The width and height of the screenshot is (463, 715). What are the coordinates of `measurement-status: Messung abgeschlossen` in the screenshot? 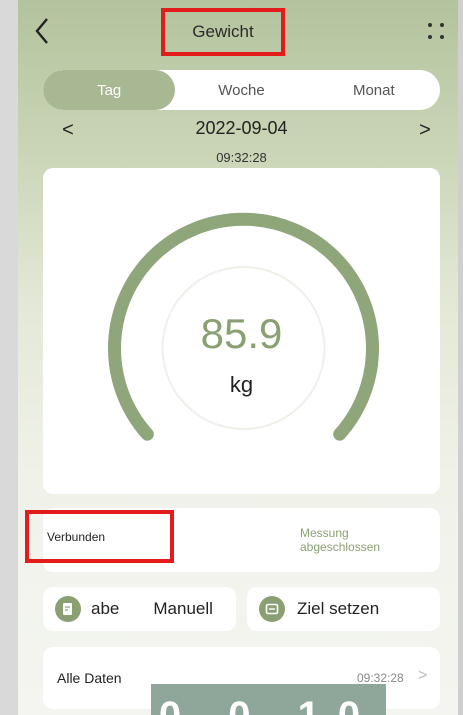 It's located at (340, 540).